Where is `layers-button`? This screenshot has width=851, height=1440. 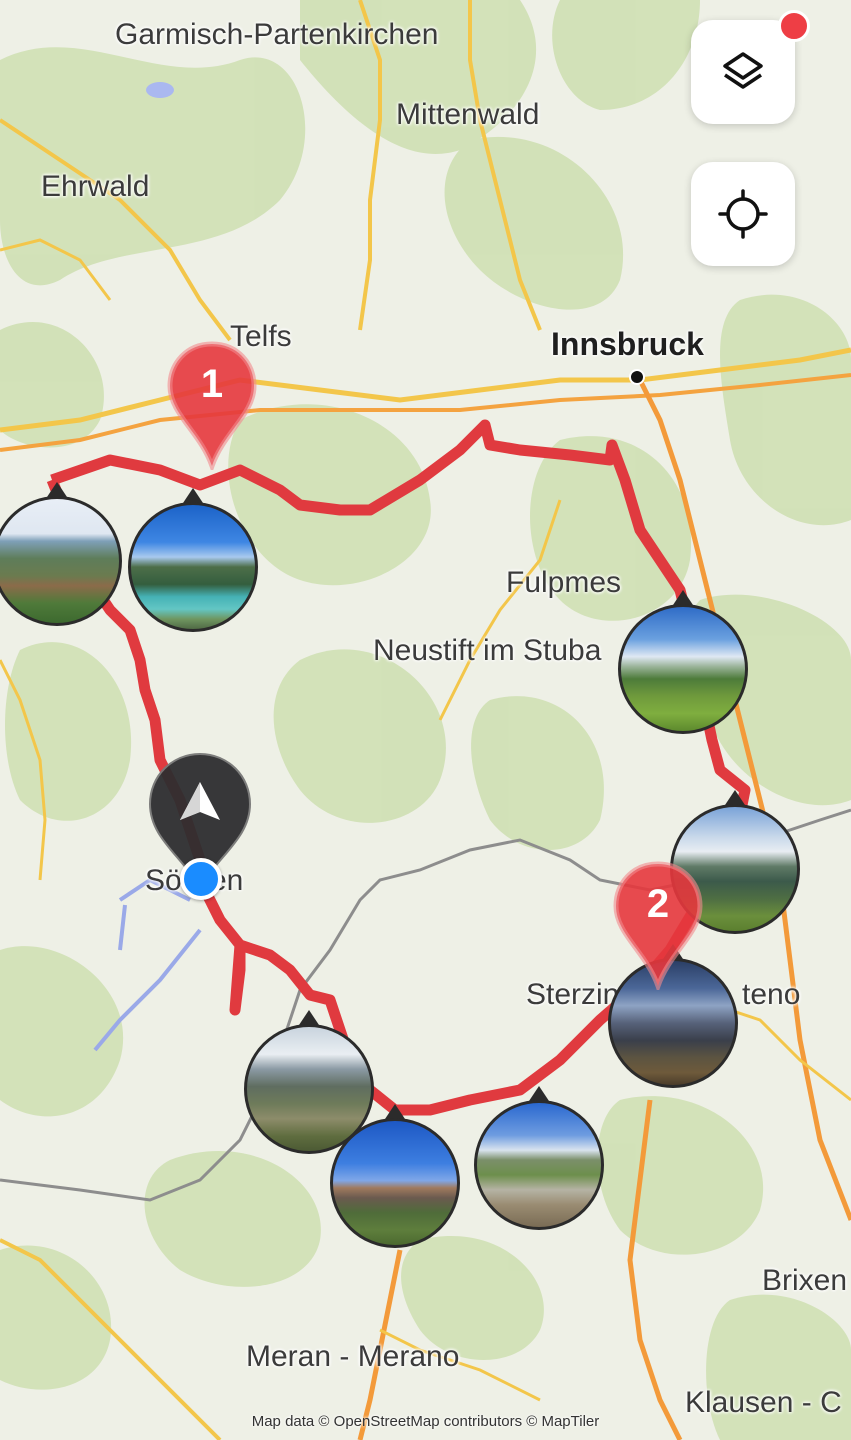
layers-button is located at coordinates (743, 72).